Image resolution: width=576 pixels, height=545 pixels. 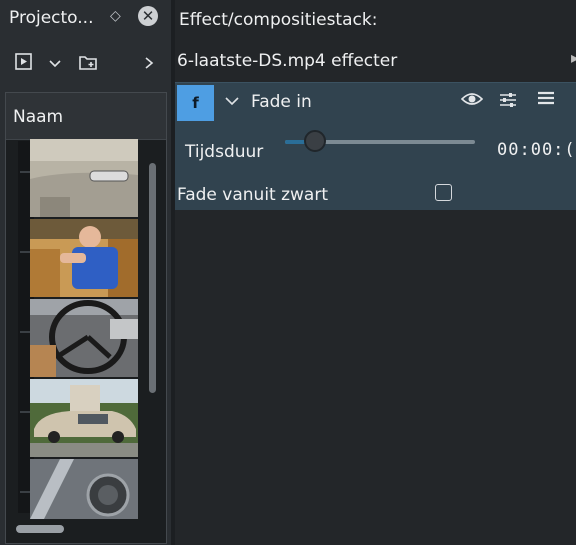 What do you see at coordinates (375, 103) in the screenshot?
I see `effect-header: f Fade in` at bounding box center [375, 103].